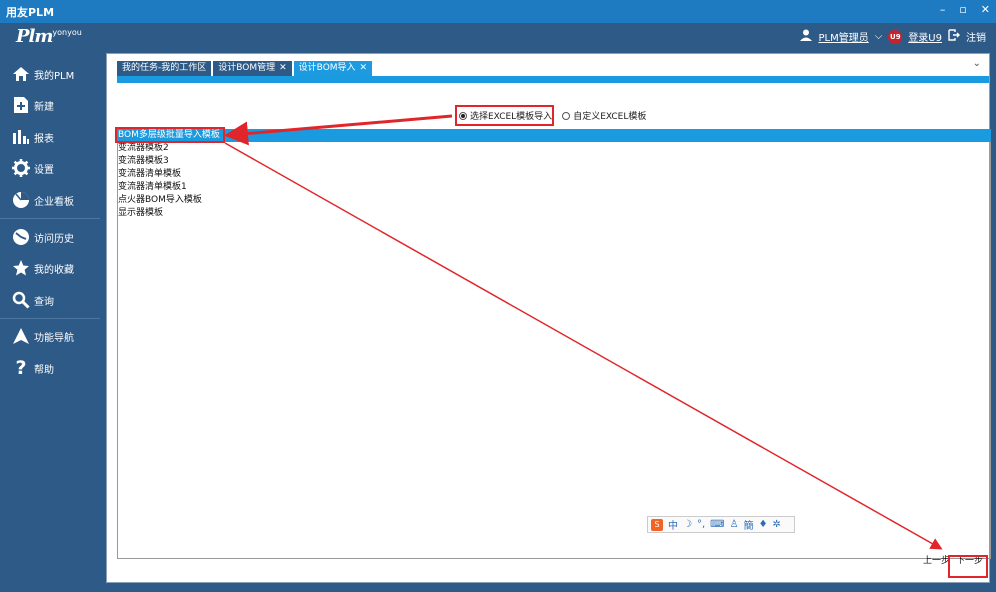  What do you see at coordinates (976, 36) in the screenshot?
I see `logout-link: 注销` at bounding box center [976, 36].